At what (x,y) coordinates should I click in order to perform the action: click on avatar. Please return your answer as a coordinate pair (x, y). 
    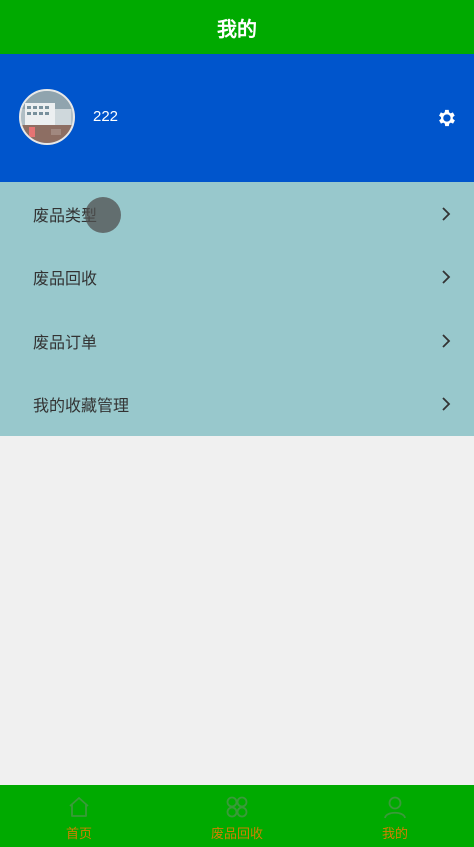
    Looking at the image, I should click on (47, 117).